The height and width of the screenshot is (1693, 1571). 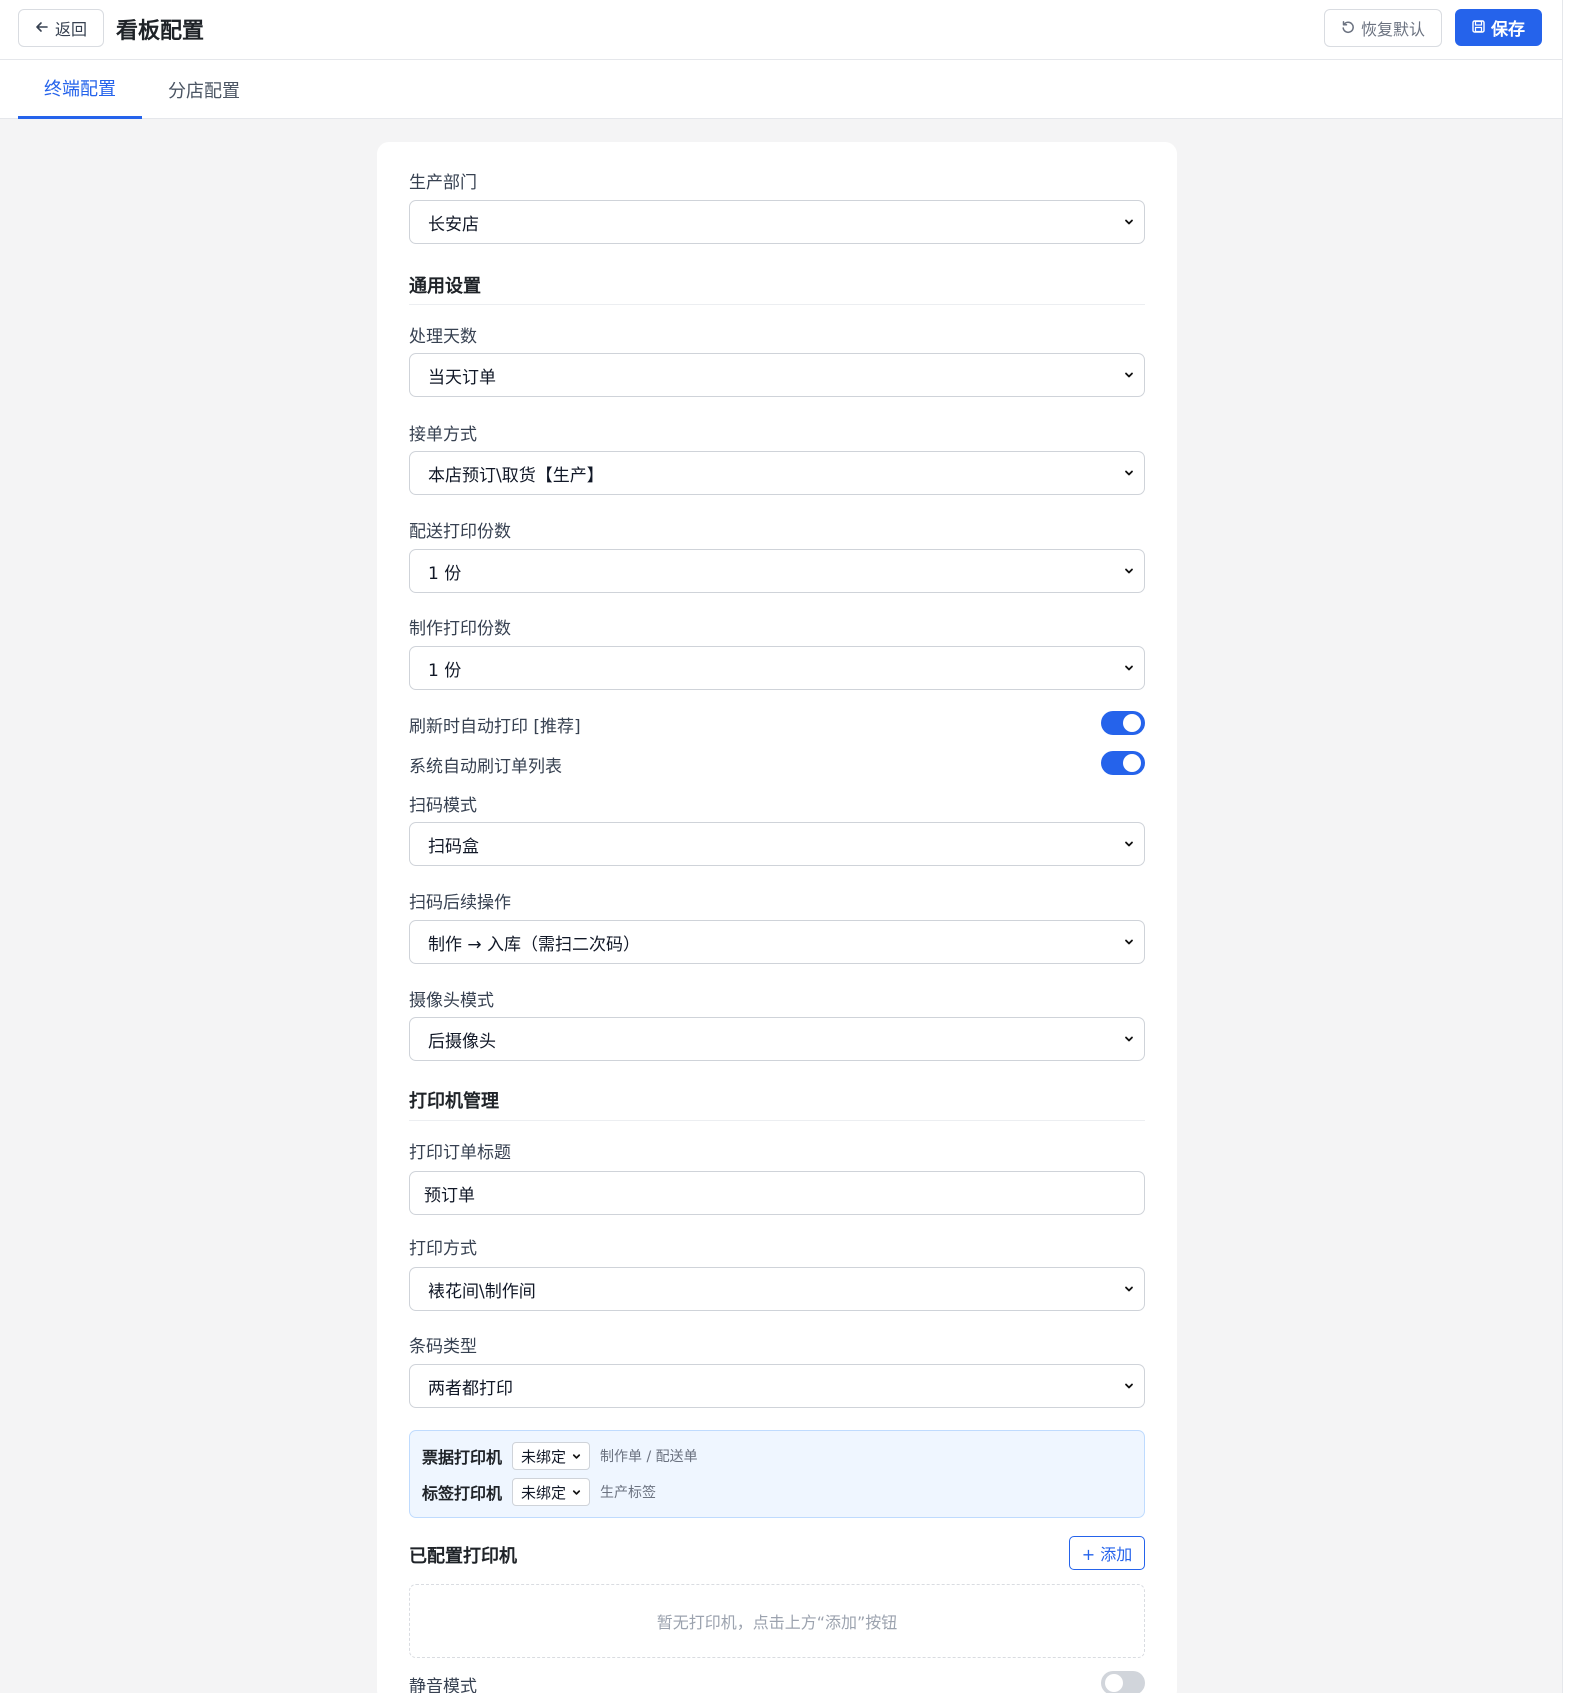 I want to click on silent-mode-toggle, so click(x=1123, y=1682).